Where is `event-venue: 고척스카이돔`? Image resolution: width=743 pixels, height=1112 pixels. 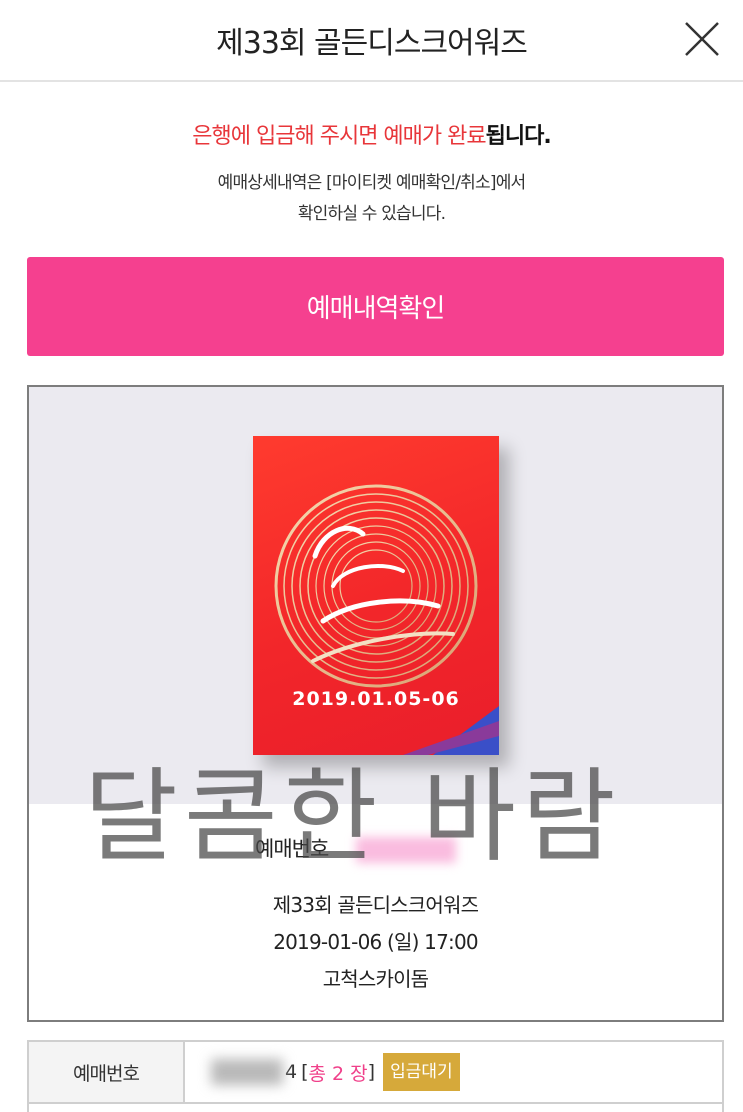 event-venue: 고척스카이돔 is located at coordinates (375, 979).